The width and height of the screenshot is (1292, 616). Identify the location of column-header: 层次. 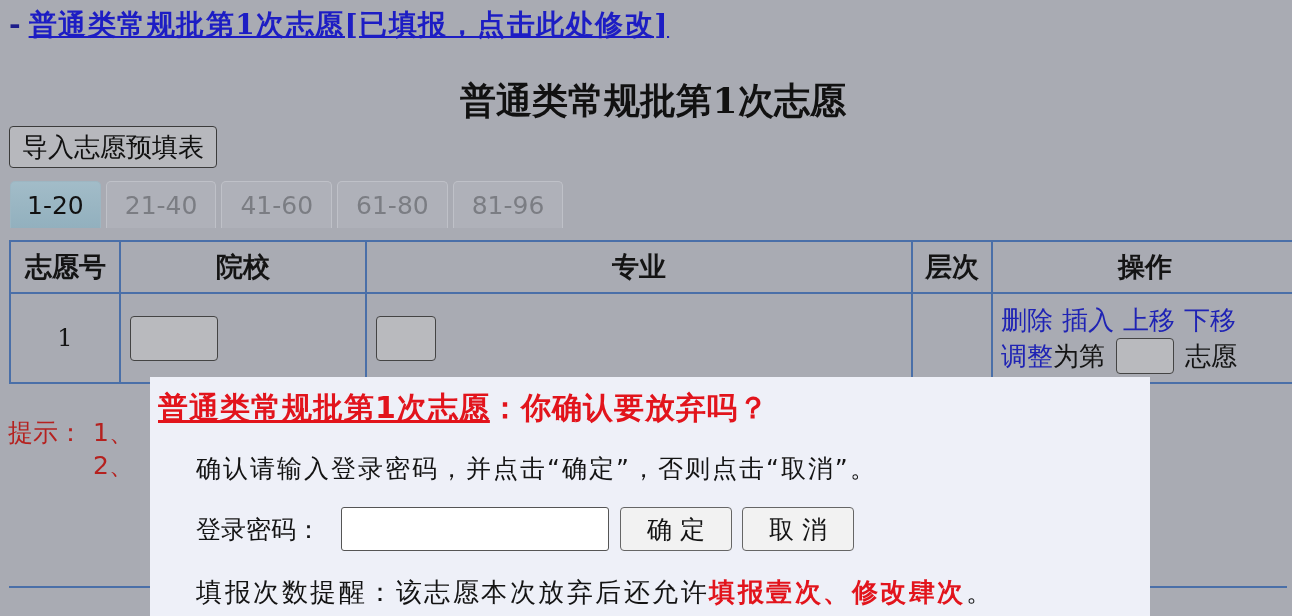
(952, 266).